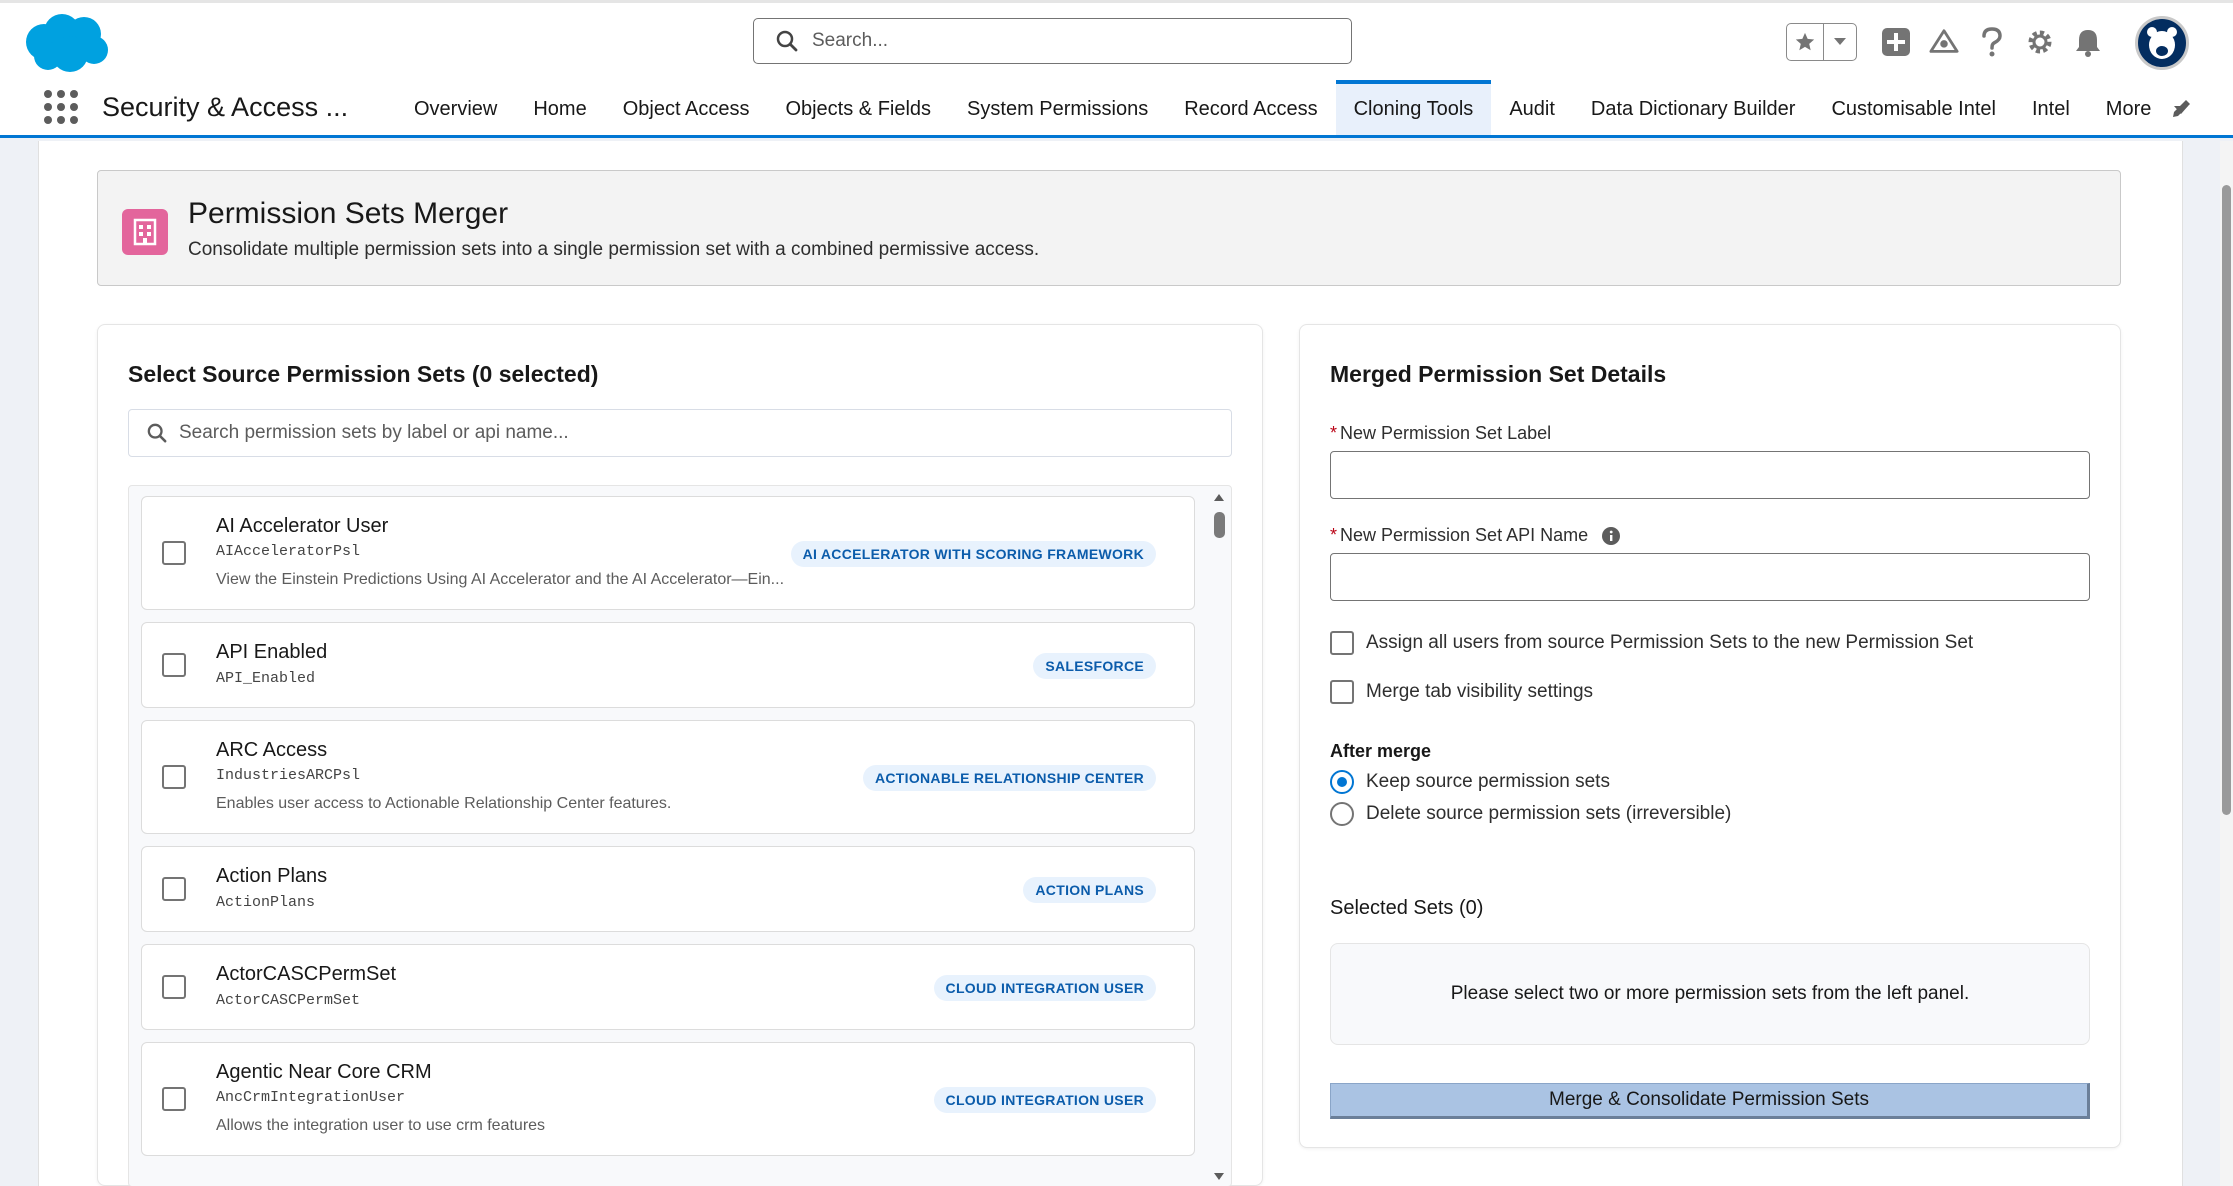 The width and height of the screenshot is (2233, 1186). Describe the element at coordinates (1710, 475) in the screenshot. I see `new-permission-set-label-input` at that location.